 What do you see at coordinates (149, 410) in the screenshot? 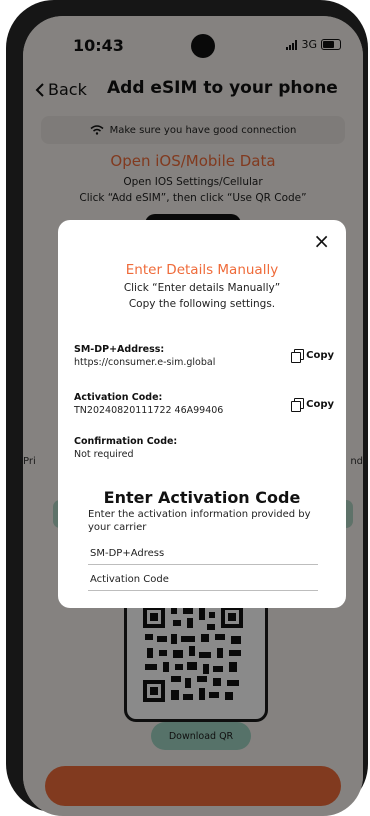
I see `activation-code-value: TN20240820111722 46A99406` at bounding box center [149, 410].